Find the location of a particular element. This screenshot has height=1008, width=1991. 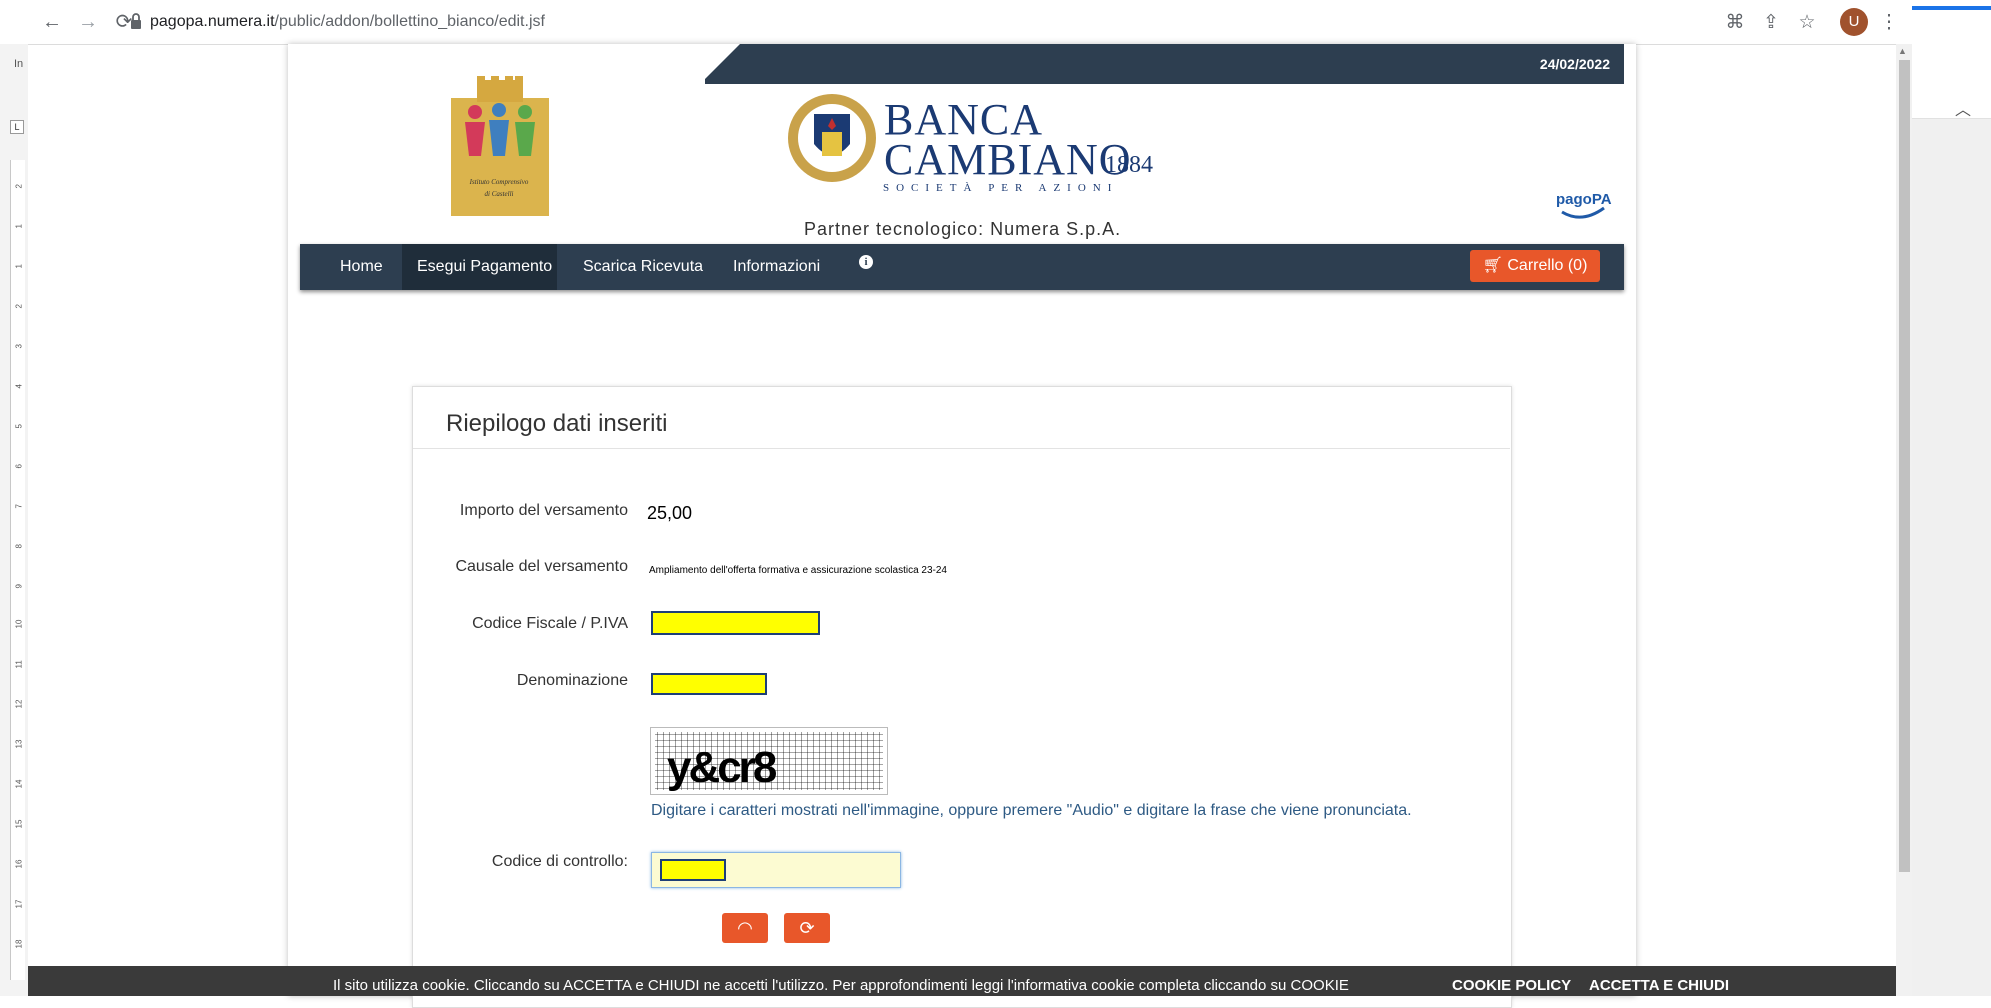

cookie-policy-link: COOKIE POLICY is located at coordinates (1511, 985).